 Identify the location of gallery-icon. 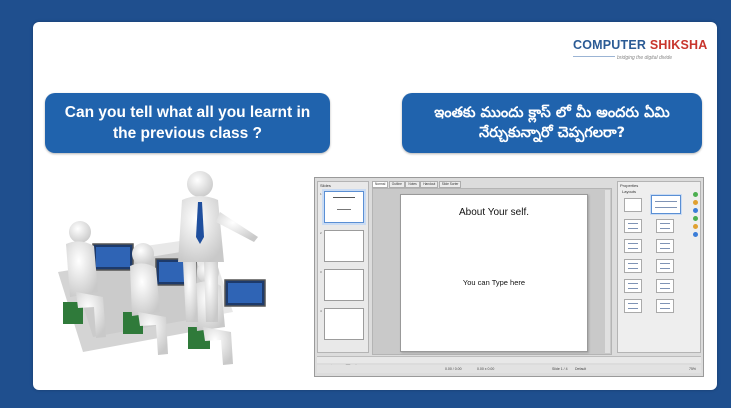
(695, 202).